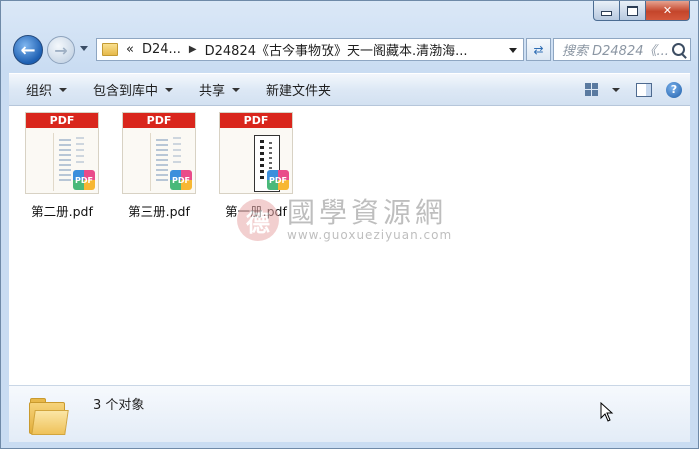 The height and width of the screenshot is (449, 699). What do you see at coordinates (349, 89) in the screenshot?
I see `command-bar: 组织 包含到库中 共享 新建文件夹 ?` at bounding box center [349, 89].